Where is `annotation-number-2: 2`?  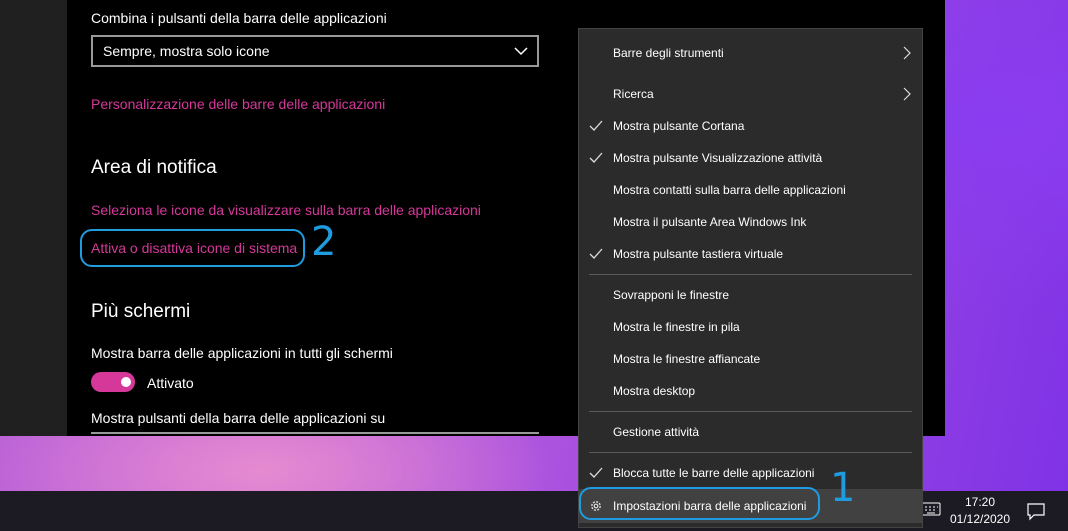 annotation-number-2: 2 is located at coordinates (324, 242).